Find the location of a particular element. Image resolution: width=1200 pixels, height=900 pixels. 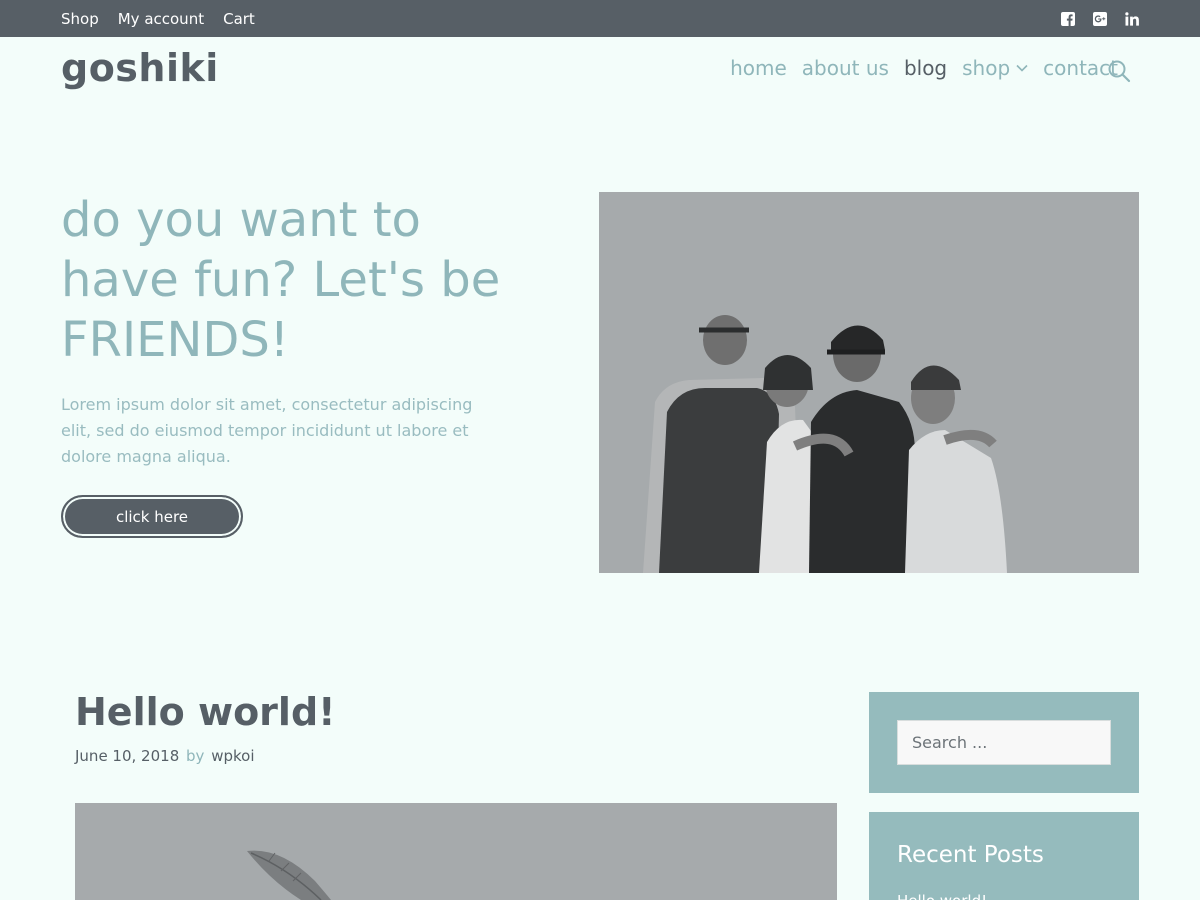

facebook-icon is located at coordinates (1068, 18).